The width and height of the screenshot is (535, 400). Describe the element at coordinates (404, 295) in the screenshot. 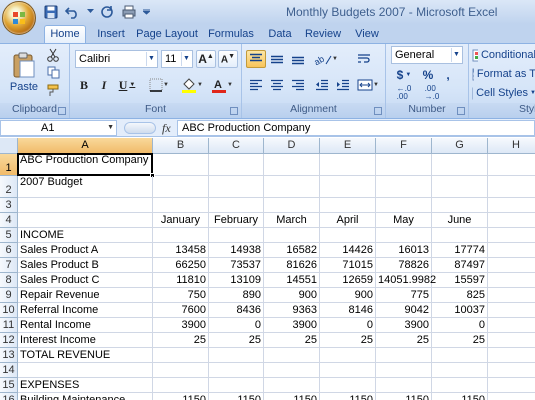

I see `cell-f9: 775` at that location.